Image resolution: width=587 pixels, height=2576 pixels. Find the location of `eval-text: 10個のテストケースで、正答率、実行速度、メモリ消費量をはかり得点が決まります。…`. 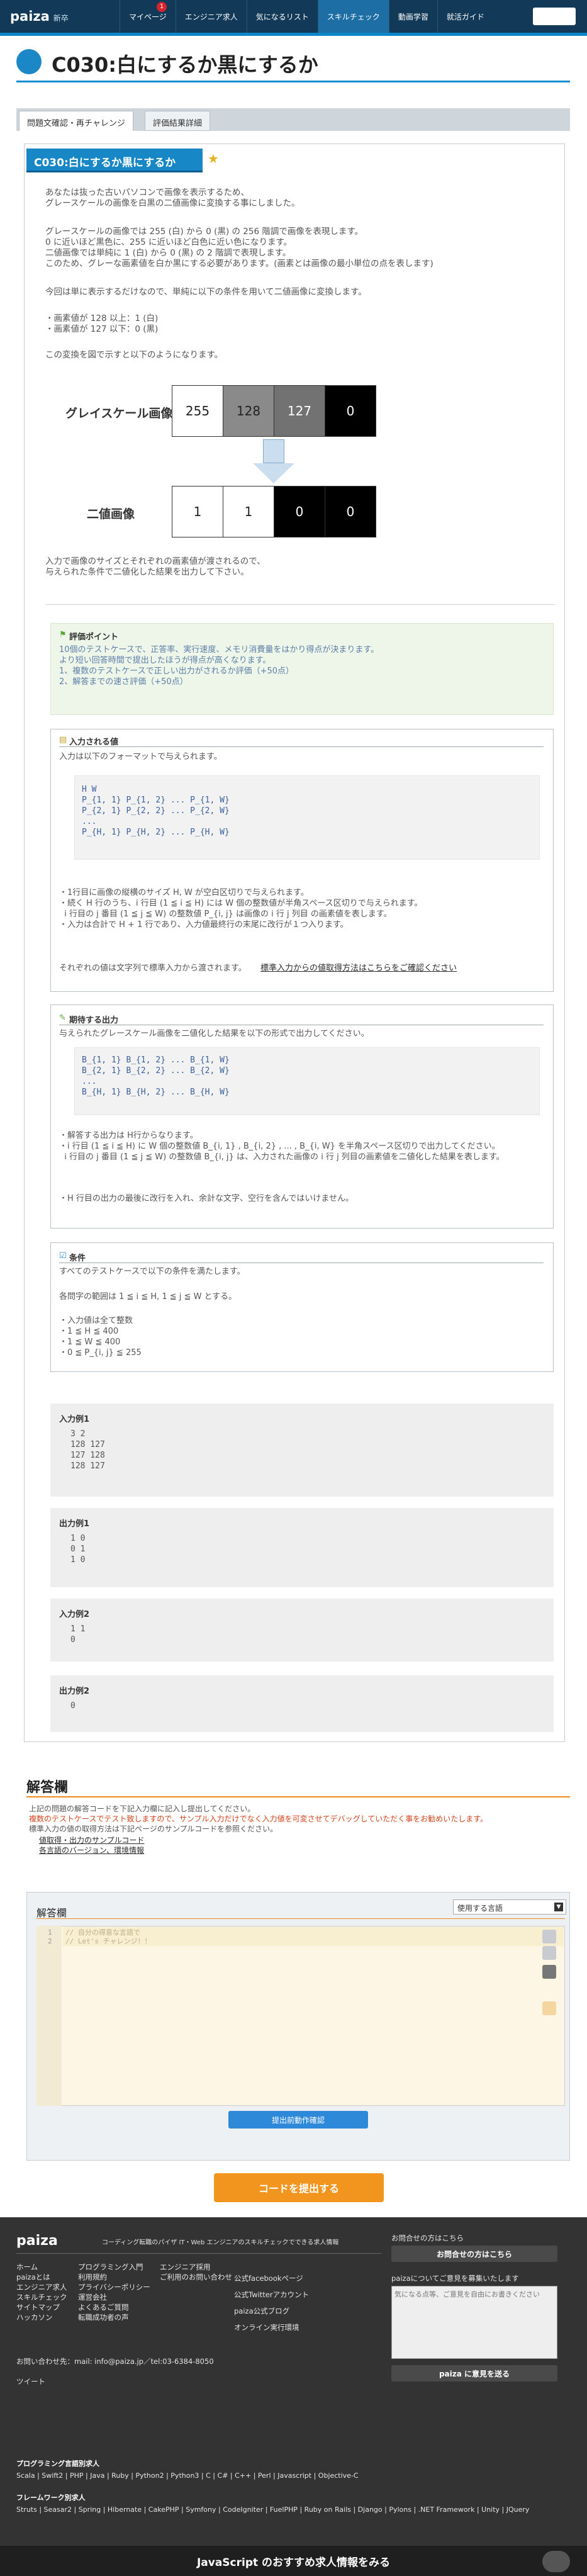

eval-text: 10個のテストケースで、正答率、実行速度、メモリ消費量をはかり得点が決まります。… is located at coordinates (219, 666).